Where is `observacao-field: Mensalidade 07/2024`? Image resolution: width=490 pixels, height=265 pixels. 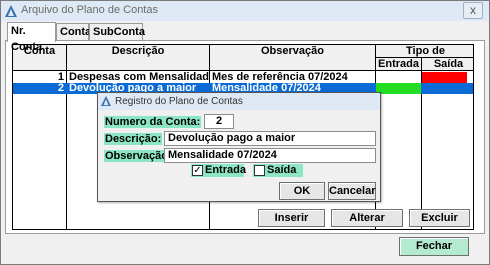
observacao-field: Mensalidade 07/2024 is located at coordinates (270, 155).